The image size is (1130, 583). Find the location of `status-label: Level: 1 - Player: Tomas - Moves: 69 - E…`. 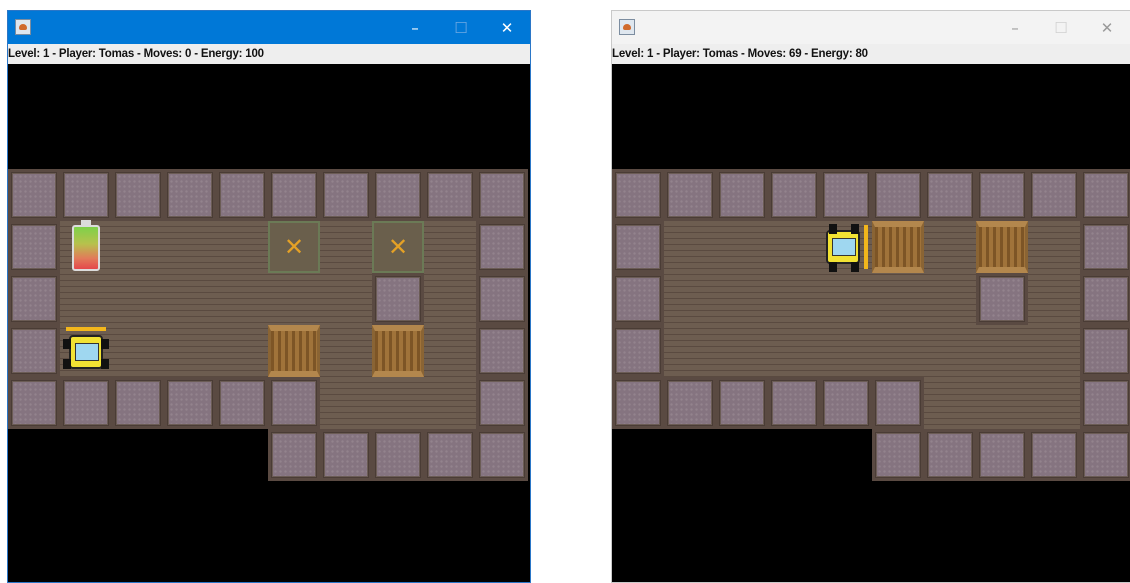

status-label: Level: 1 - Player: Tomas - Moves: 69 - E… is located at coordinates (871, 54).